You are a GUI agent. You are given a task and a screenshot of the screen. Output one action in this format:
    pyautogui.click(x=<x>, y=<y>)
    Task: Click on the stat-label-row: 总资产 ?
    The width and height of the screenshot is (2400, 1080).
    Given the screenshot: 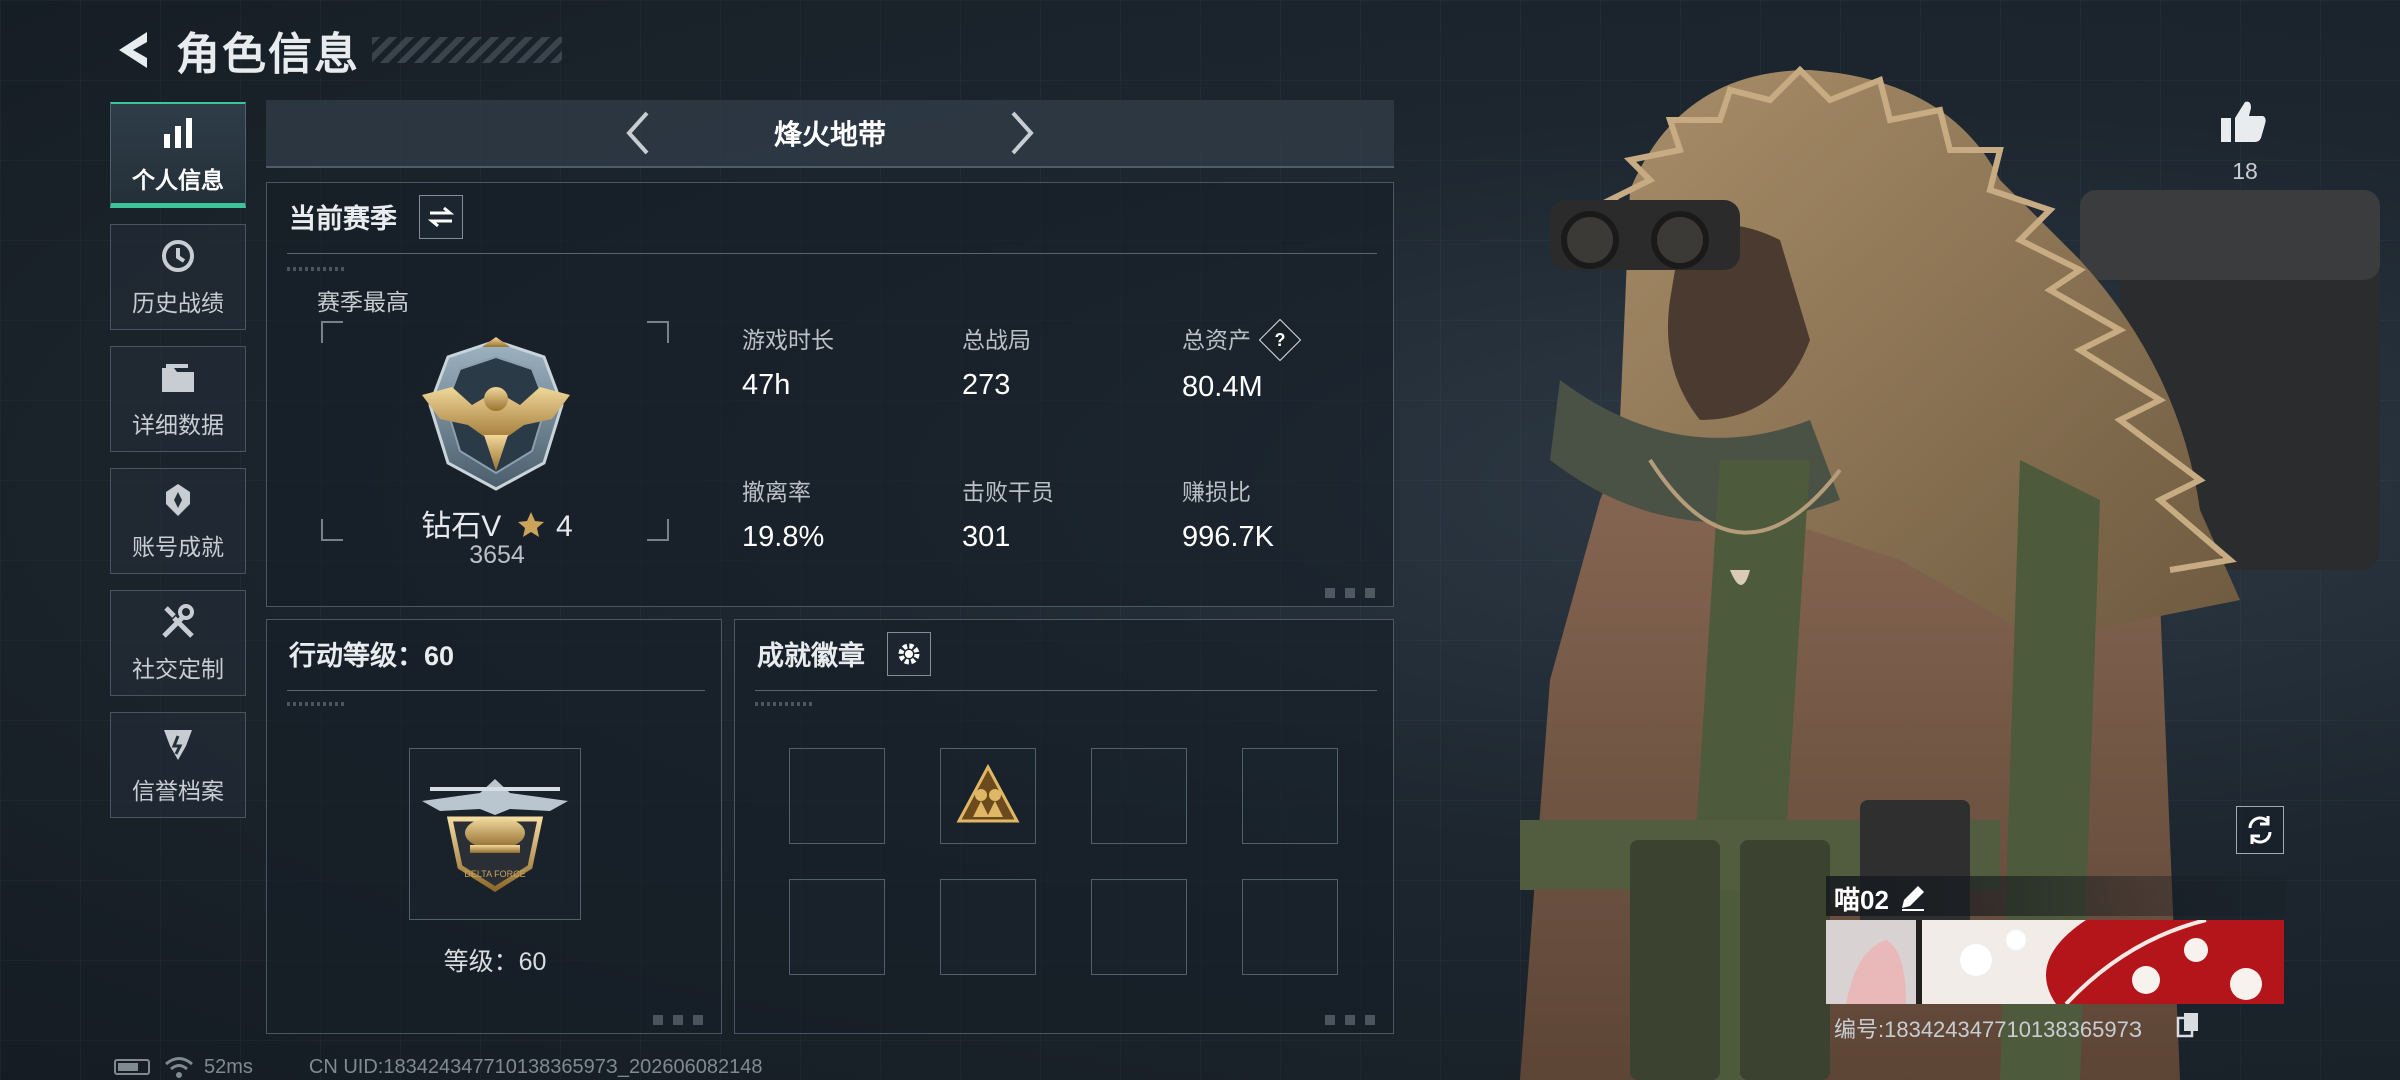 What is the action you would take?
    pyautogui.click(x=1242, y=340)
    